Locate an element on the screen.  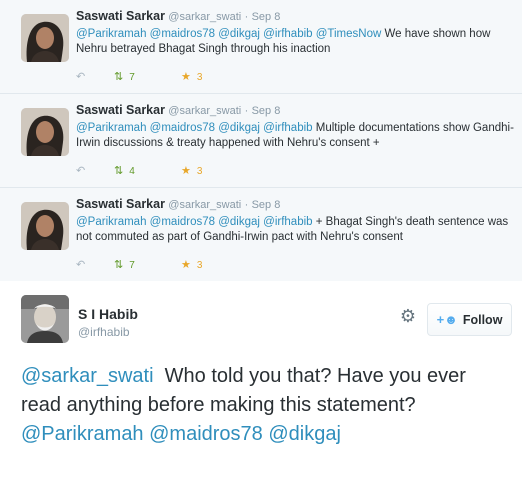
retweet-count: 4 is located at coordinates (132, 171).